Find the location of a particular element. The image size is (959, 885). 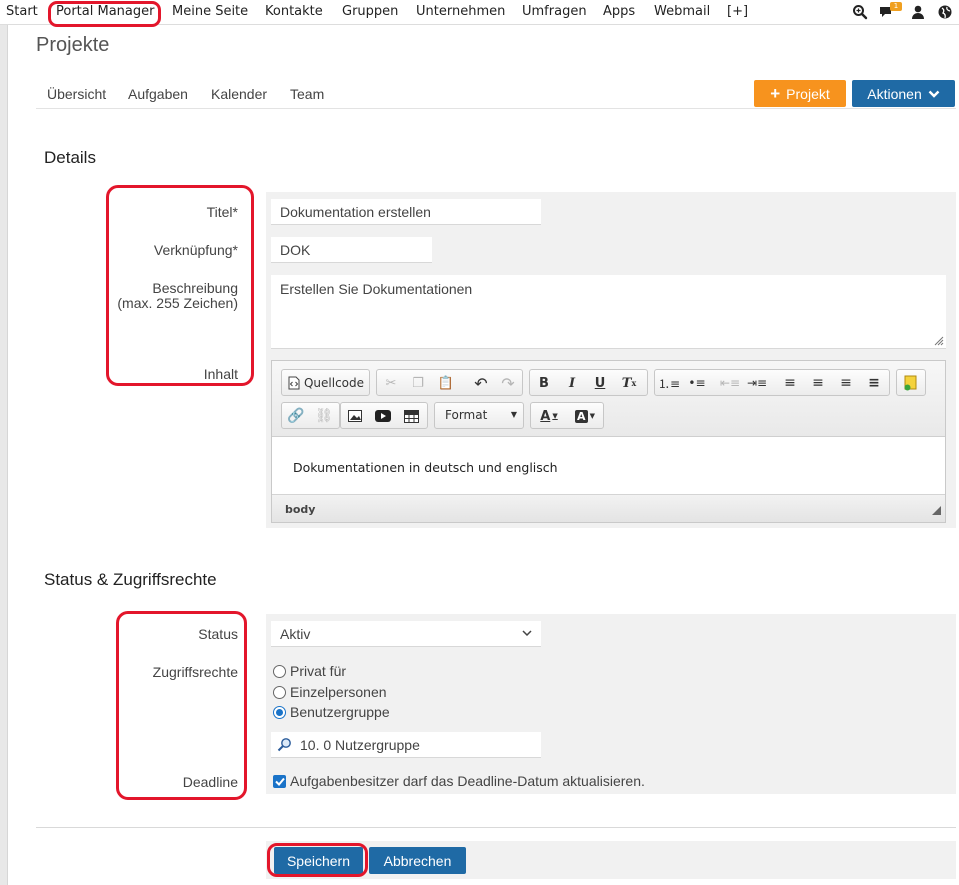

left-rail is located at coordinates (4, 442).